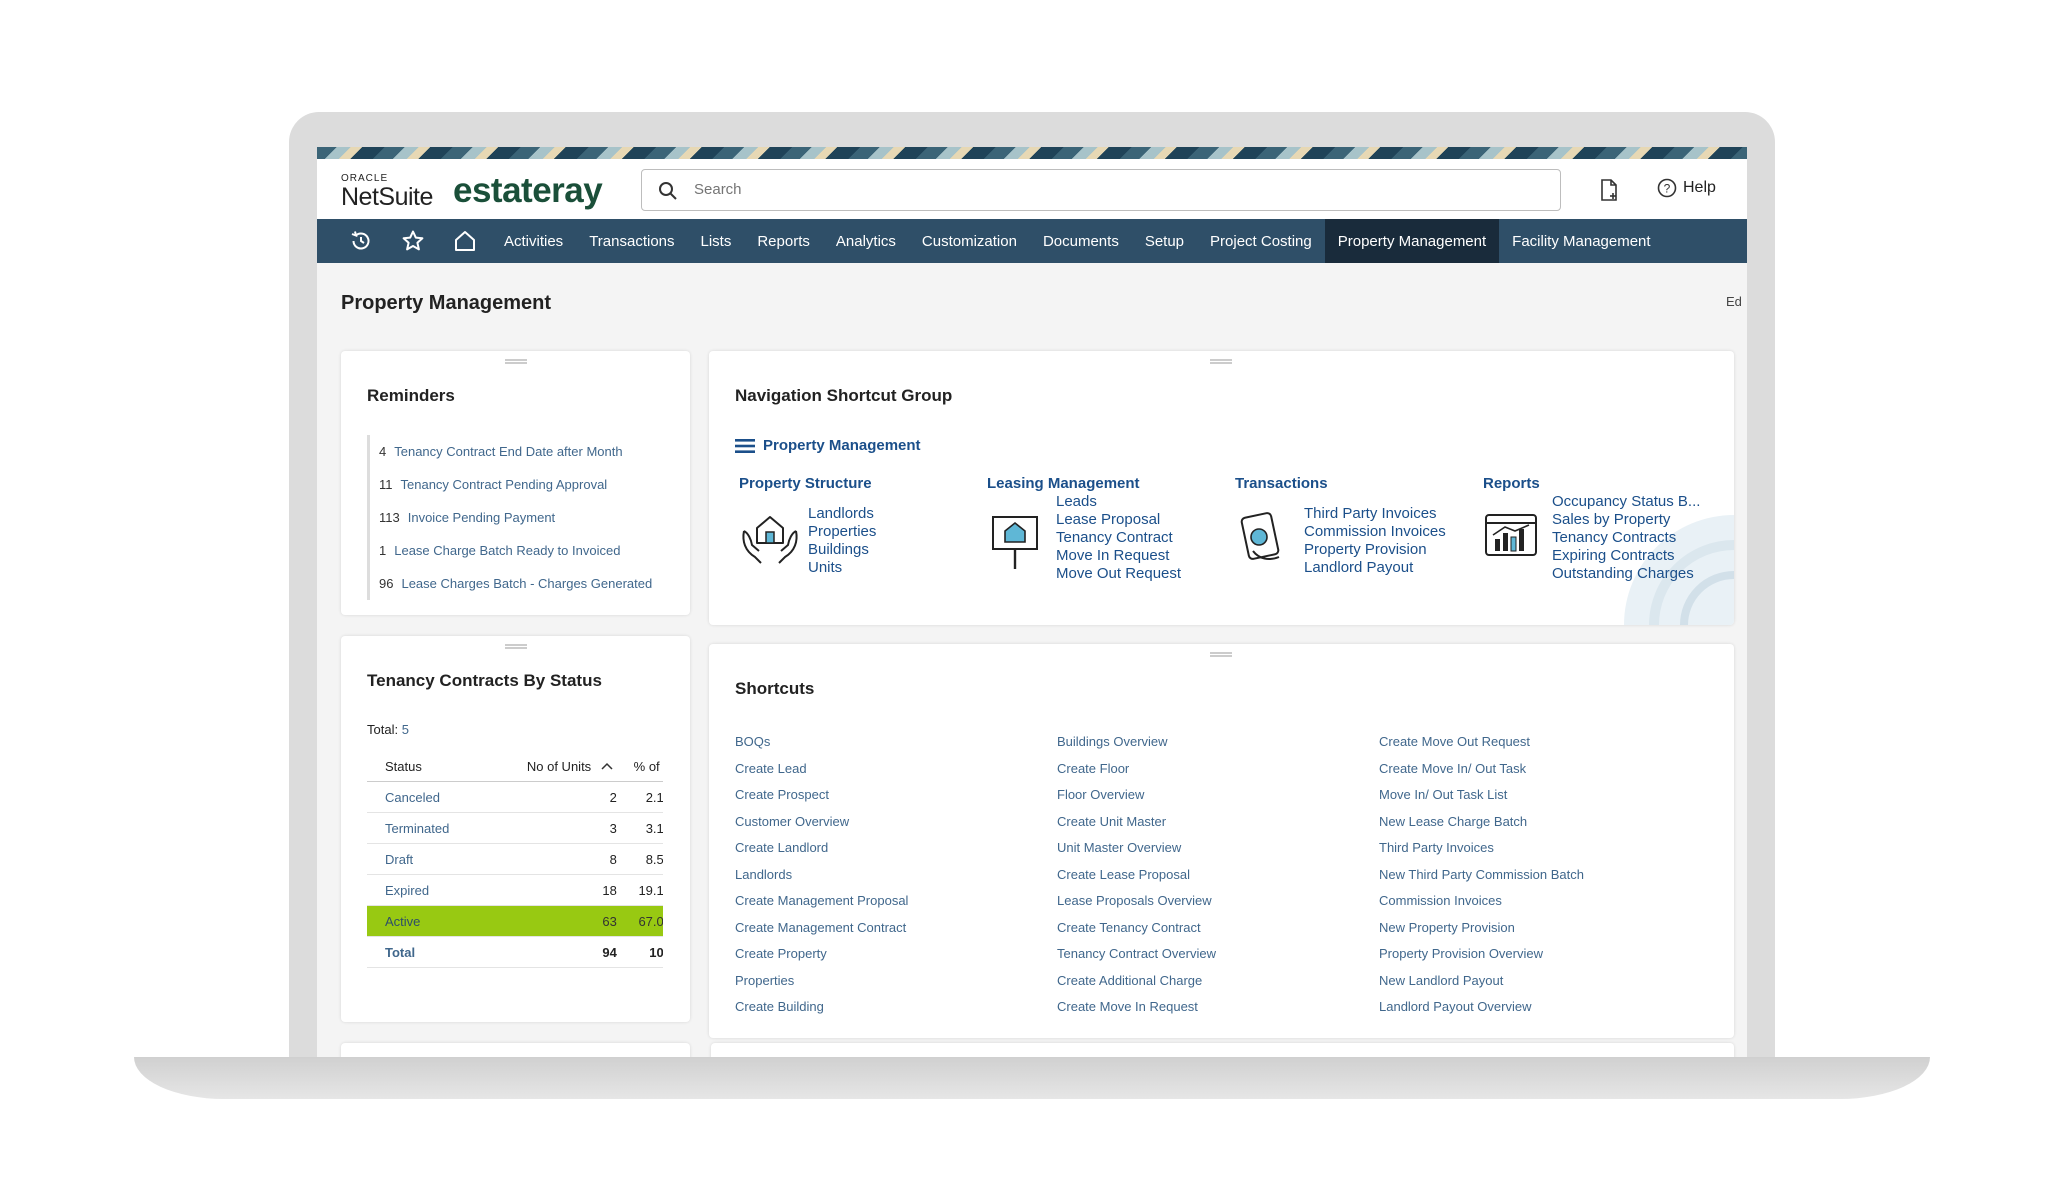  I want to click on nav-setup: Setup, so click(1164, 241).